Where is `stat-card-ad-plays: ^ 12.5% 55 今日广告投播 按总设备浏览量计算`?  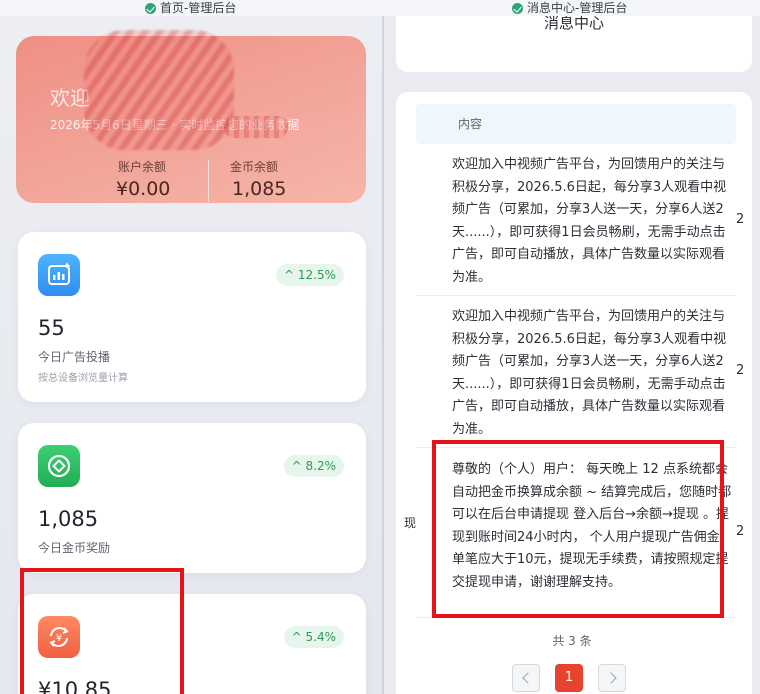 stat-card-ad-plays: ^ 12.5% 55 今日广告投播 按总设备浏览量计算 is located at coordinates (192, 317).